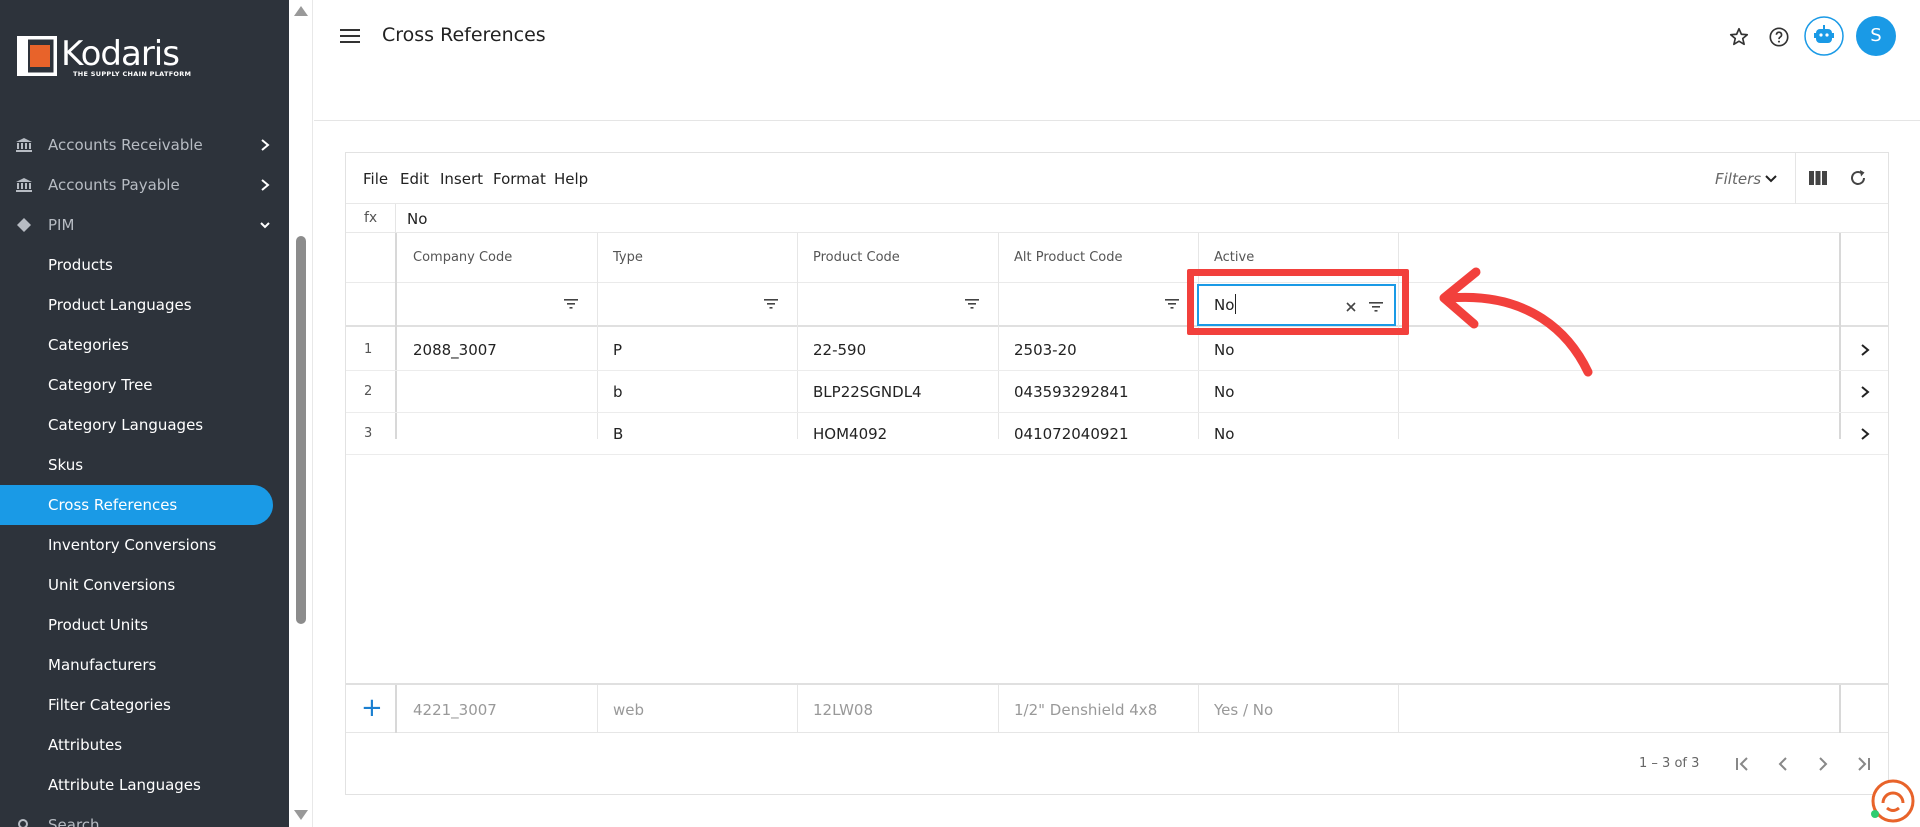 The width and height of the screenshot is (1920, 827). What do you see at coordinates (88, 345) in the screenshot?
I see `sidebar-item-label: Categories` at bounding box center [88, 345].